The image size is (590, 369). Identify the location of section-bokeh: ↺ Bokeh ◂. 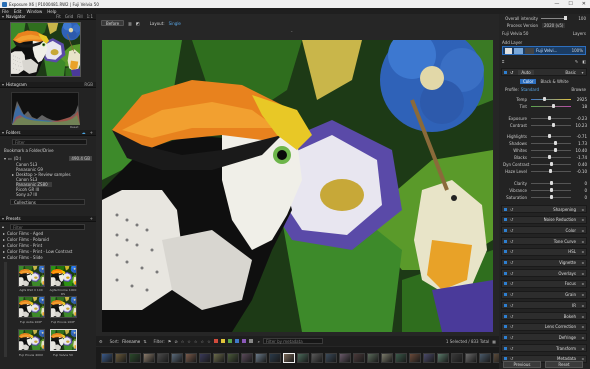
(544, 316).